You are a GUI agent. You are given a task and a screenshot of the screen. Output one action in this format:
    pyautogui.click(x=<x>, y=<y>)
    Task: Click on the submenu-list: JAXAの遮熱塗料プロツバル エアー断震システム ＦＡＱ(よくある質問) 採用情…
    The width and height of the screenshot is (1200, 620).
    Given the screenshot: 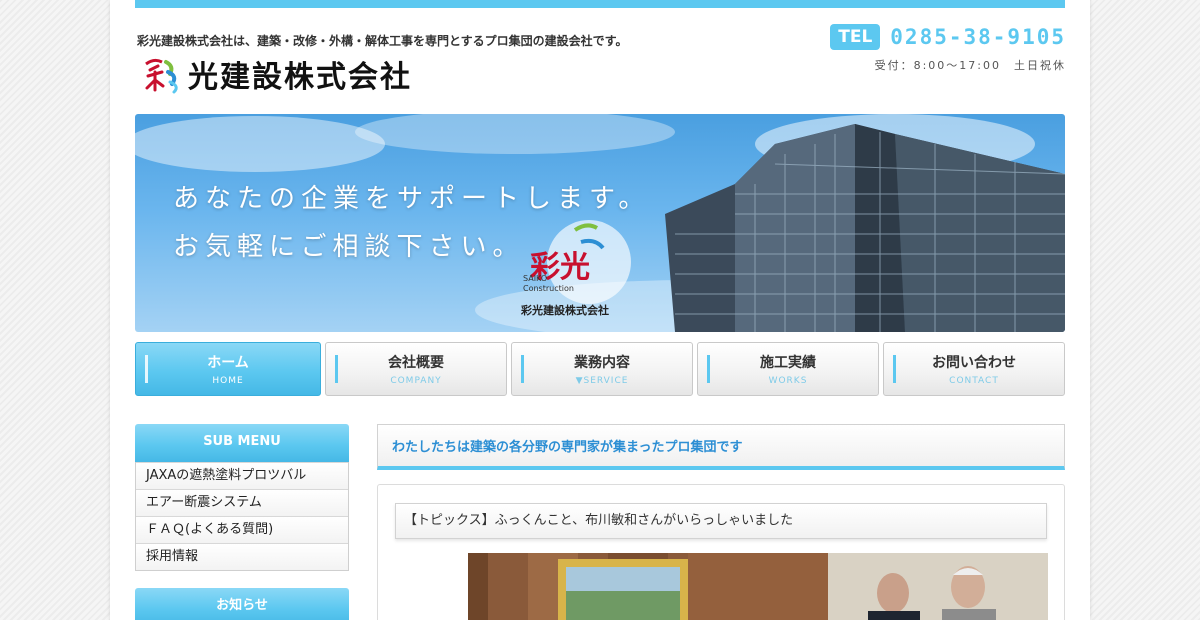 What is the action you would take?
    pyautogui.click(x=242, y=516)
    